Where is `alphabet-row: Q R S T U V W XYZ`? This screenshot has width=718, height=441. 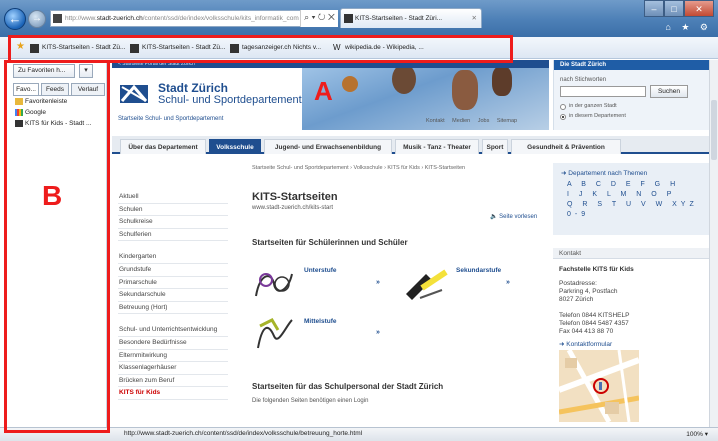 alphabet-row: Q R S T U V W XYZ is located at coordinates (632, 204).